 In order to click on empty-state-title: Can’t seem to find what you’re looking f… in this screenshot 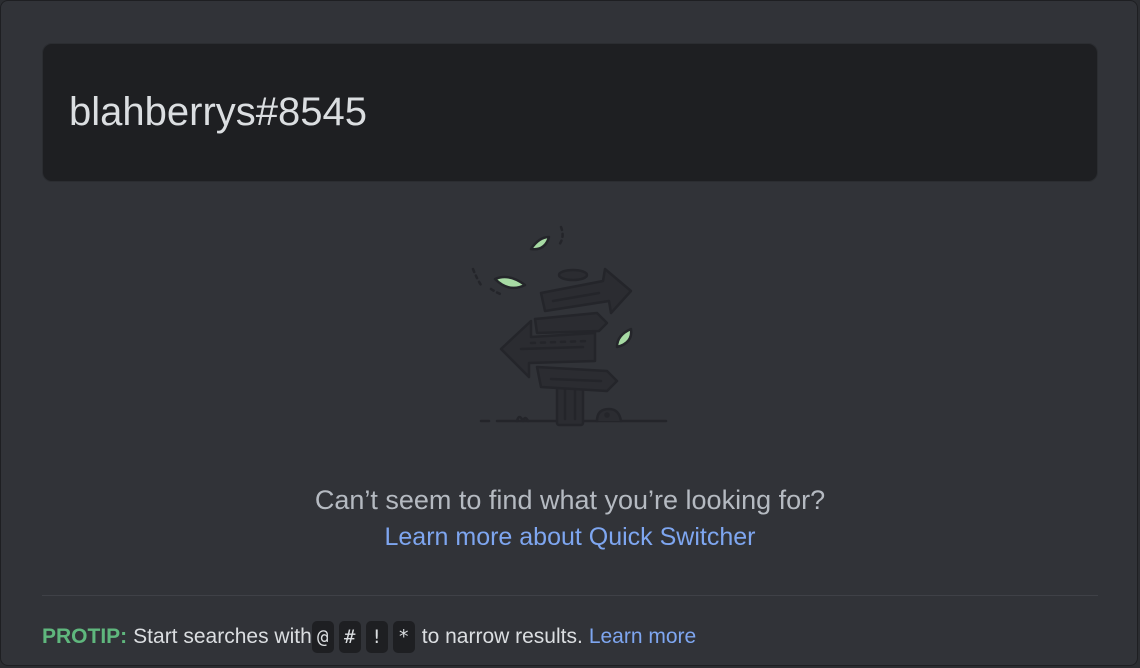, I will do `click(570, 500)`.